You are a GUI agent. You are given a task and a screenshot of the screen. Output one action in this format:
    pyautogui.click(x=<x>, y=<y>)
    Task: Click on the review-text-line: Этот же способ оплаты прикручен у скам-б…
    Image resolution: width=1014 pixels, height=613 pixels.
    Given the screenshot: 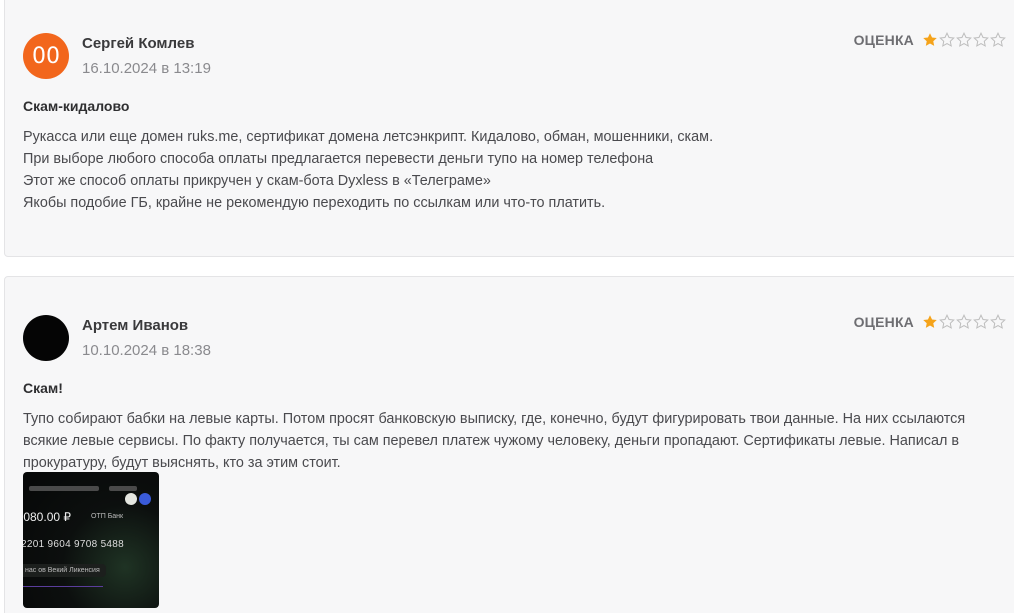 What is the action you would take?
    pyautogui.click(x=257, y=181)
    